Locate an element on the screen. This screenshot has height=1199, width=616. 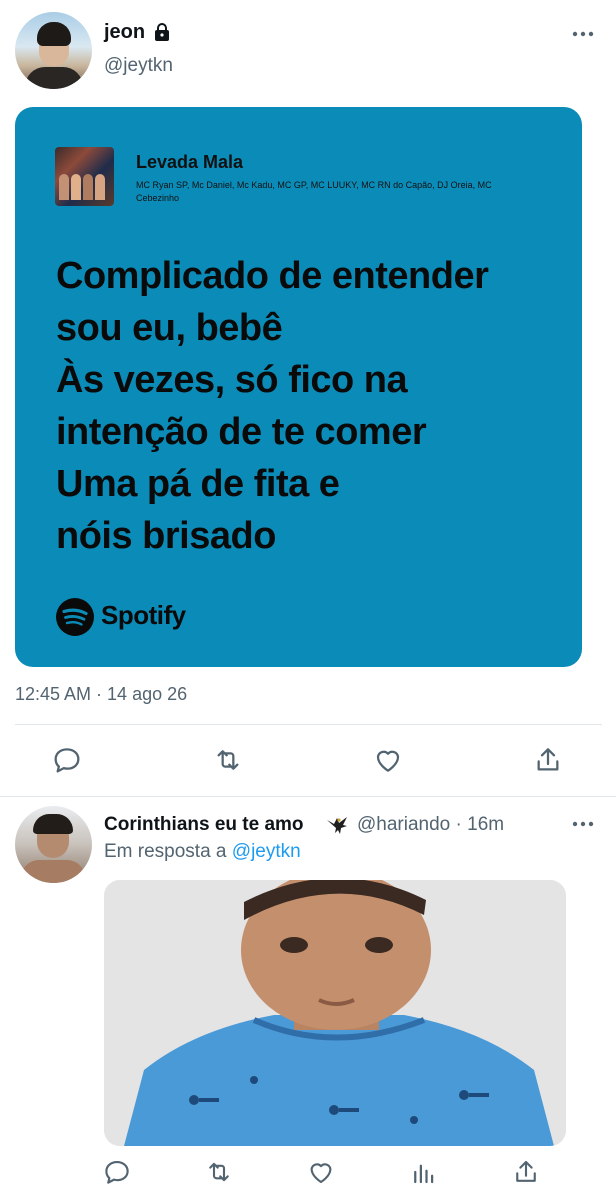
lyric-line: Complicado de entender is located at coordinates (272, 276).